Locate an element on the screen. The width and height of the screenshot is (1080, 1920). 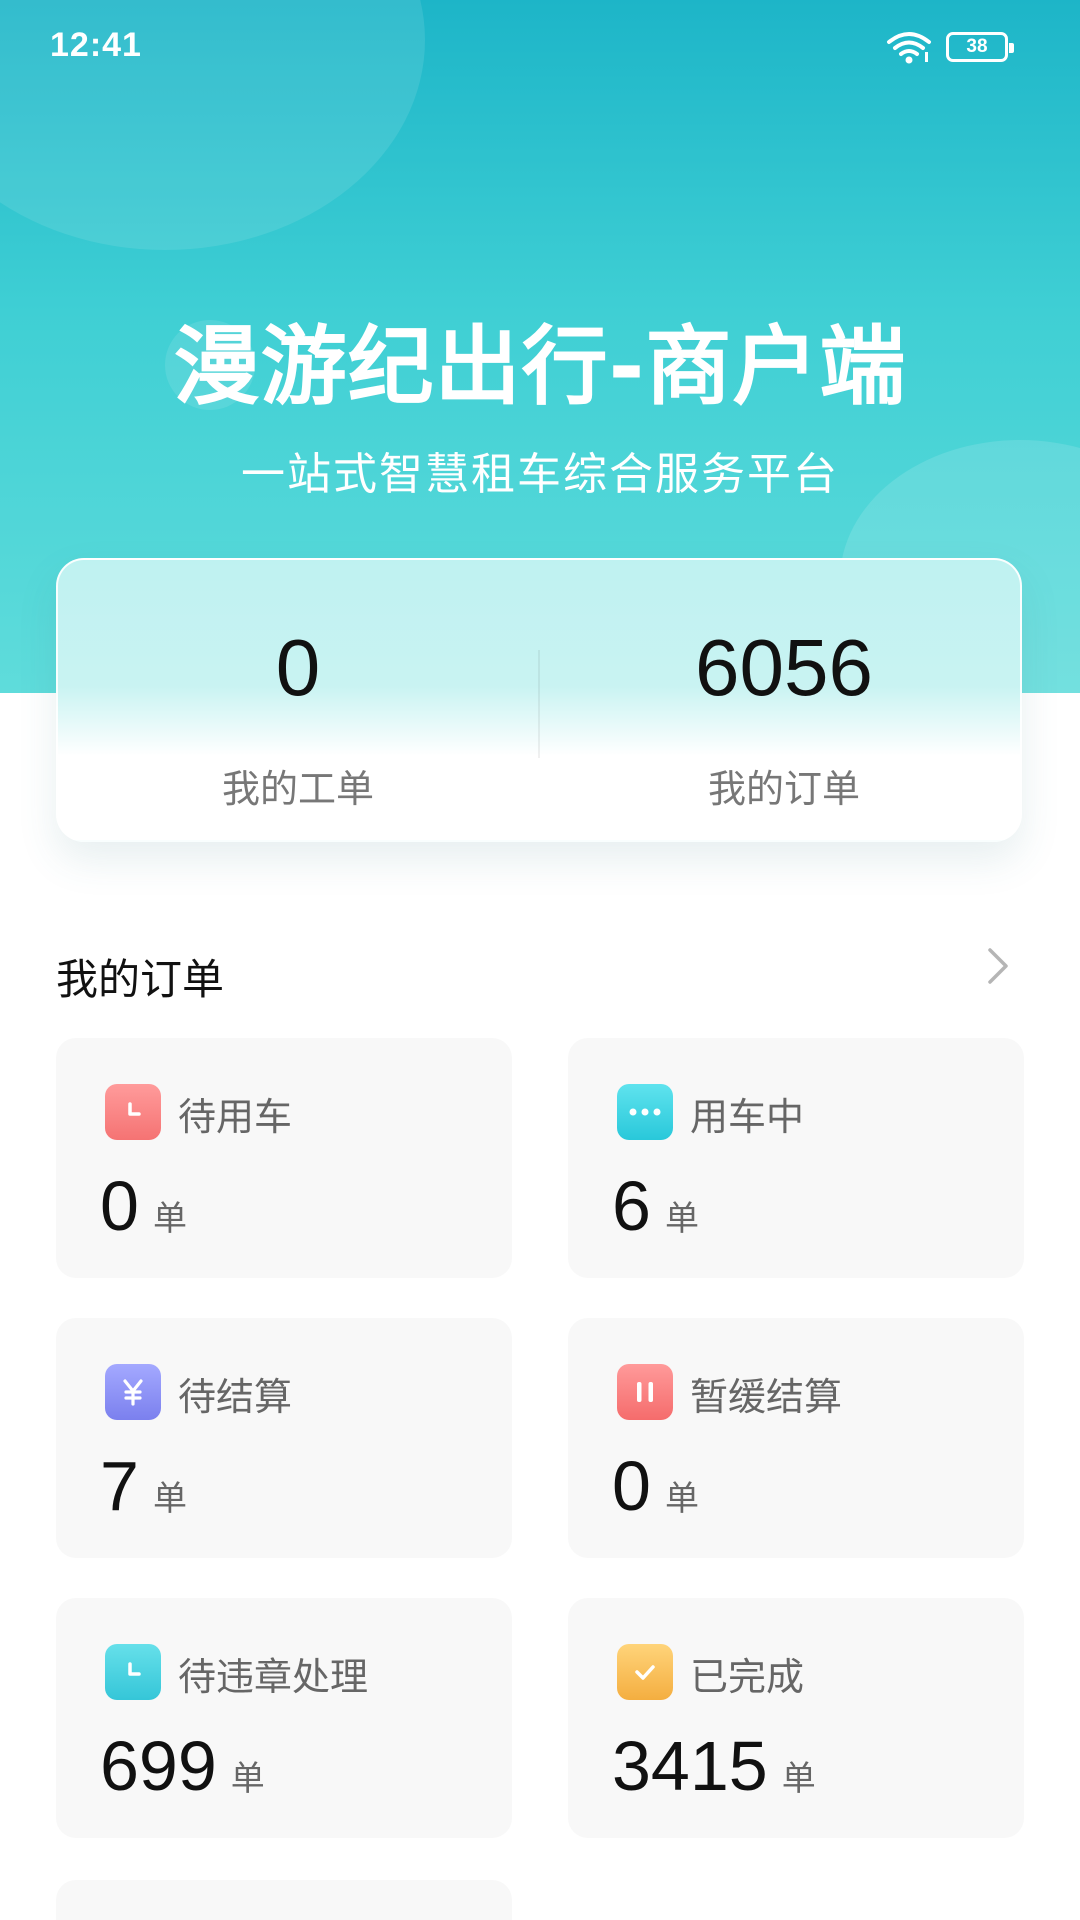
tile-label: 待违章处理 is located at coordinates (273, 1677).